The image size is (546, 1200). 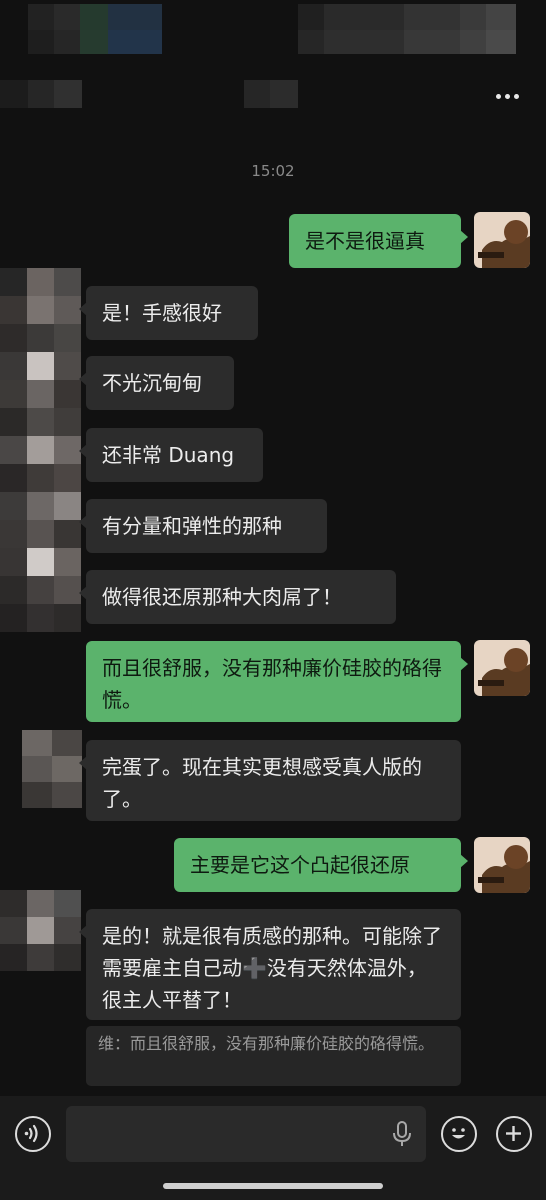 I want to click on emoji-icon, so click(x=459, y=1134).